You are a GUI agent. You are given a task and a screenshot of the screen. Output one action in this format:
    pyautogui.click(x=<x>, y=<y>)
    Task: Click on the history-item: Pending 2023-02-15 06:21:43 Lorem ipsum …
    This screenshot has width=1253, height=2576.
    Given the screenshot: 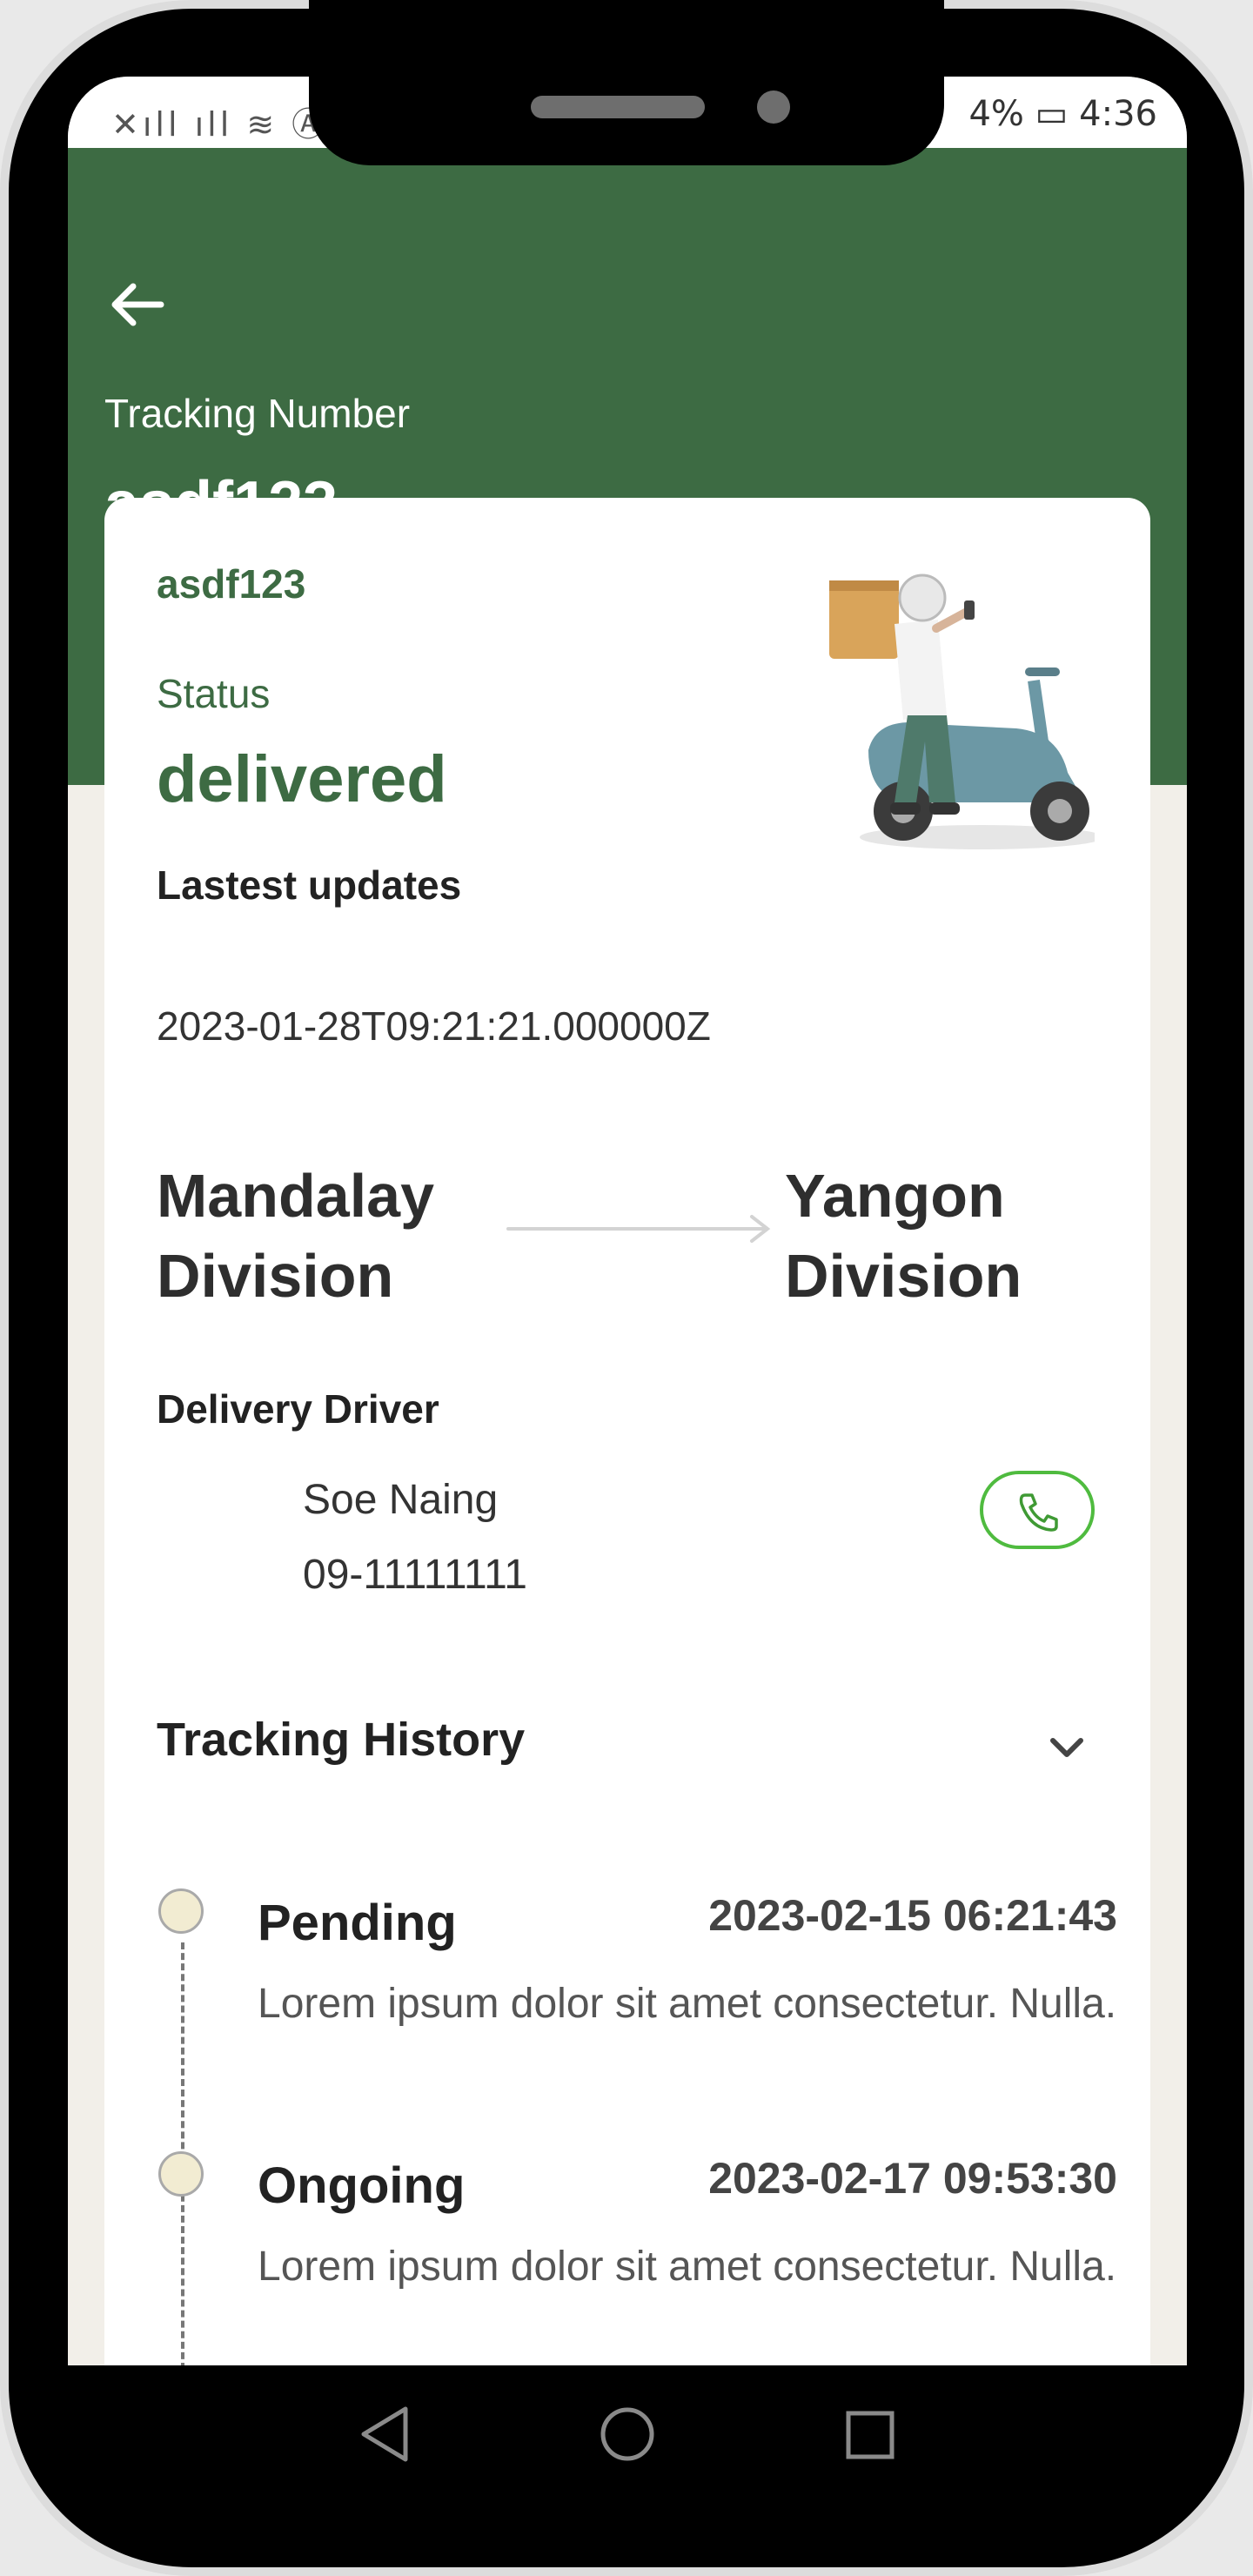 What is the action you would take?
    pyautogui.click(x=627, y=2012)
    